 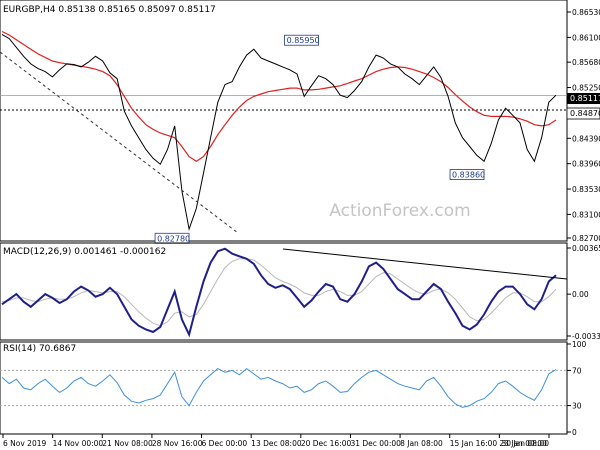 I want to click on macd-axis-tick-label: 0.003654, so click(x=586, y=248).